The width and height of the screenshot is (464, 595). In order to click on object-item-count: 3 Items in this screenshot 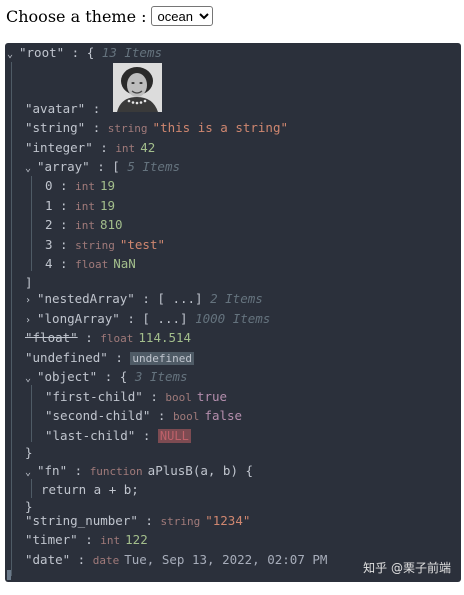, I will do `click(161, 376)`.